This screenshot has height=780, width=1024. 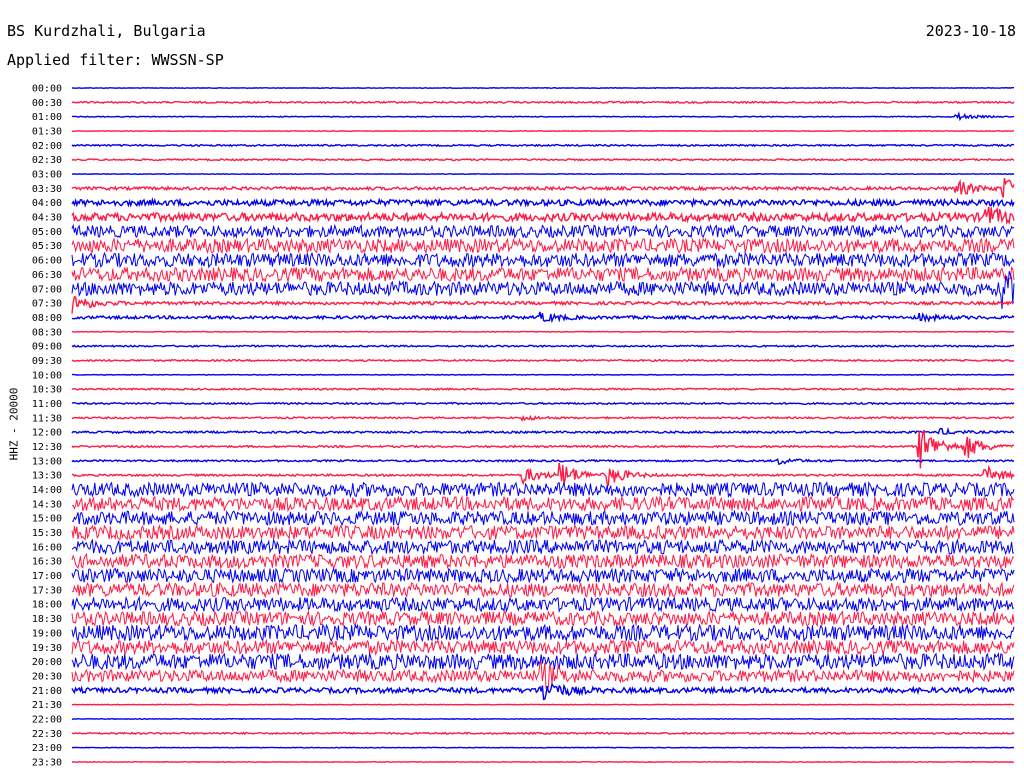 I want to click on tick-label: 08:00, so click(x=47, y=318).